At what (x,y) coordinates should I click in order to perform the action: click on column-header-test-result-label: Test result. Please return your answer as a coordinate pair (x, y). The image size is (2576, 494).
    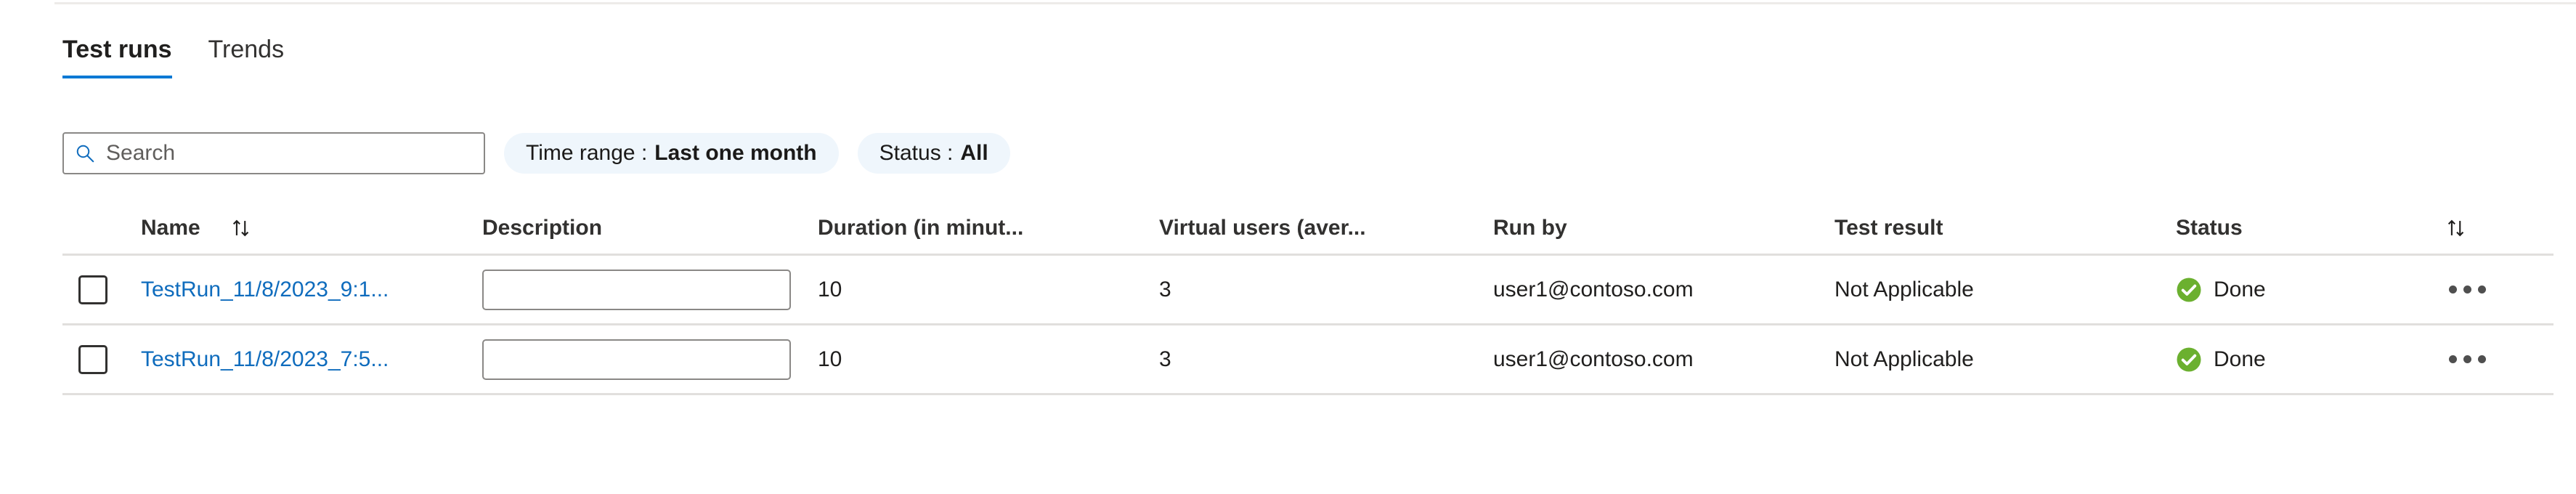
    Looking at the image, I should click on (1889, 227).